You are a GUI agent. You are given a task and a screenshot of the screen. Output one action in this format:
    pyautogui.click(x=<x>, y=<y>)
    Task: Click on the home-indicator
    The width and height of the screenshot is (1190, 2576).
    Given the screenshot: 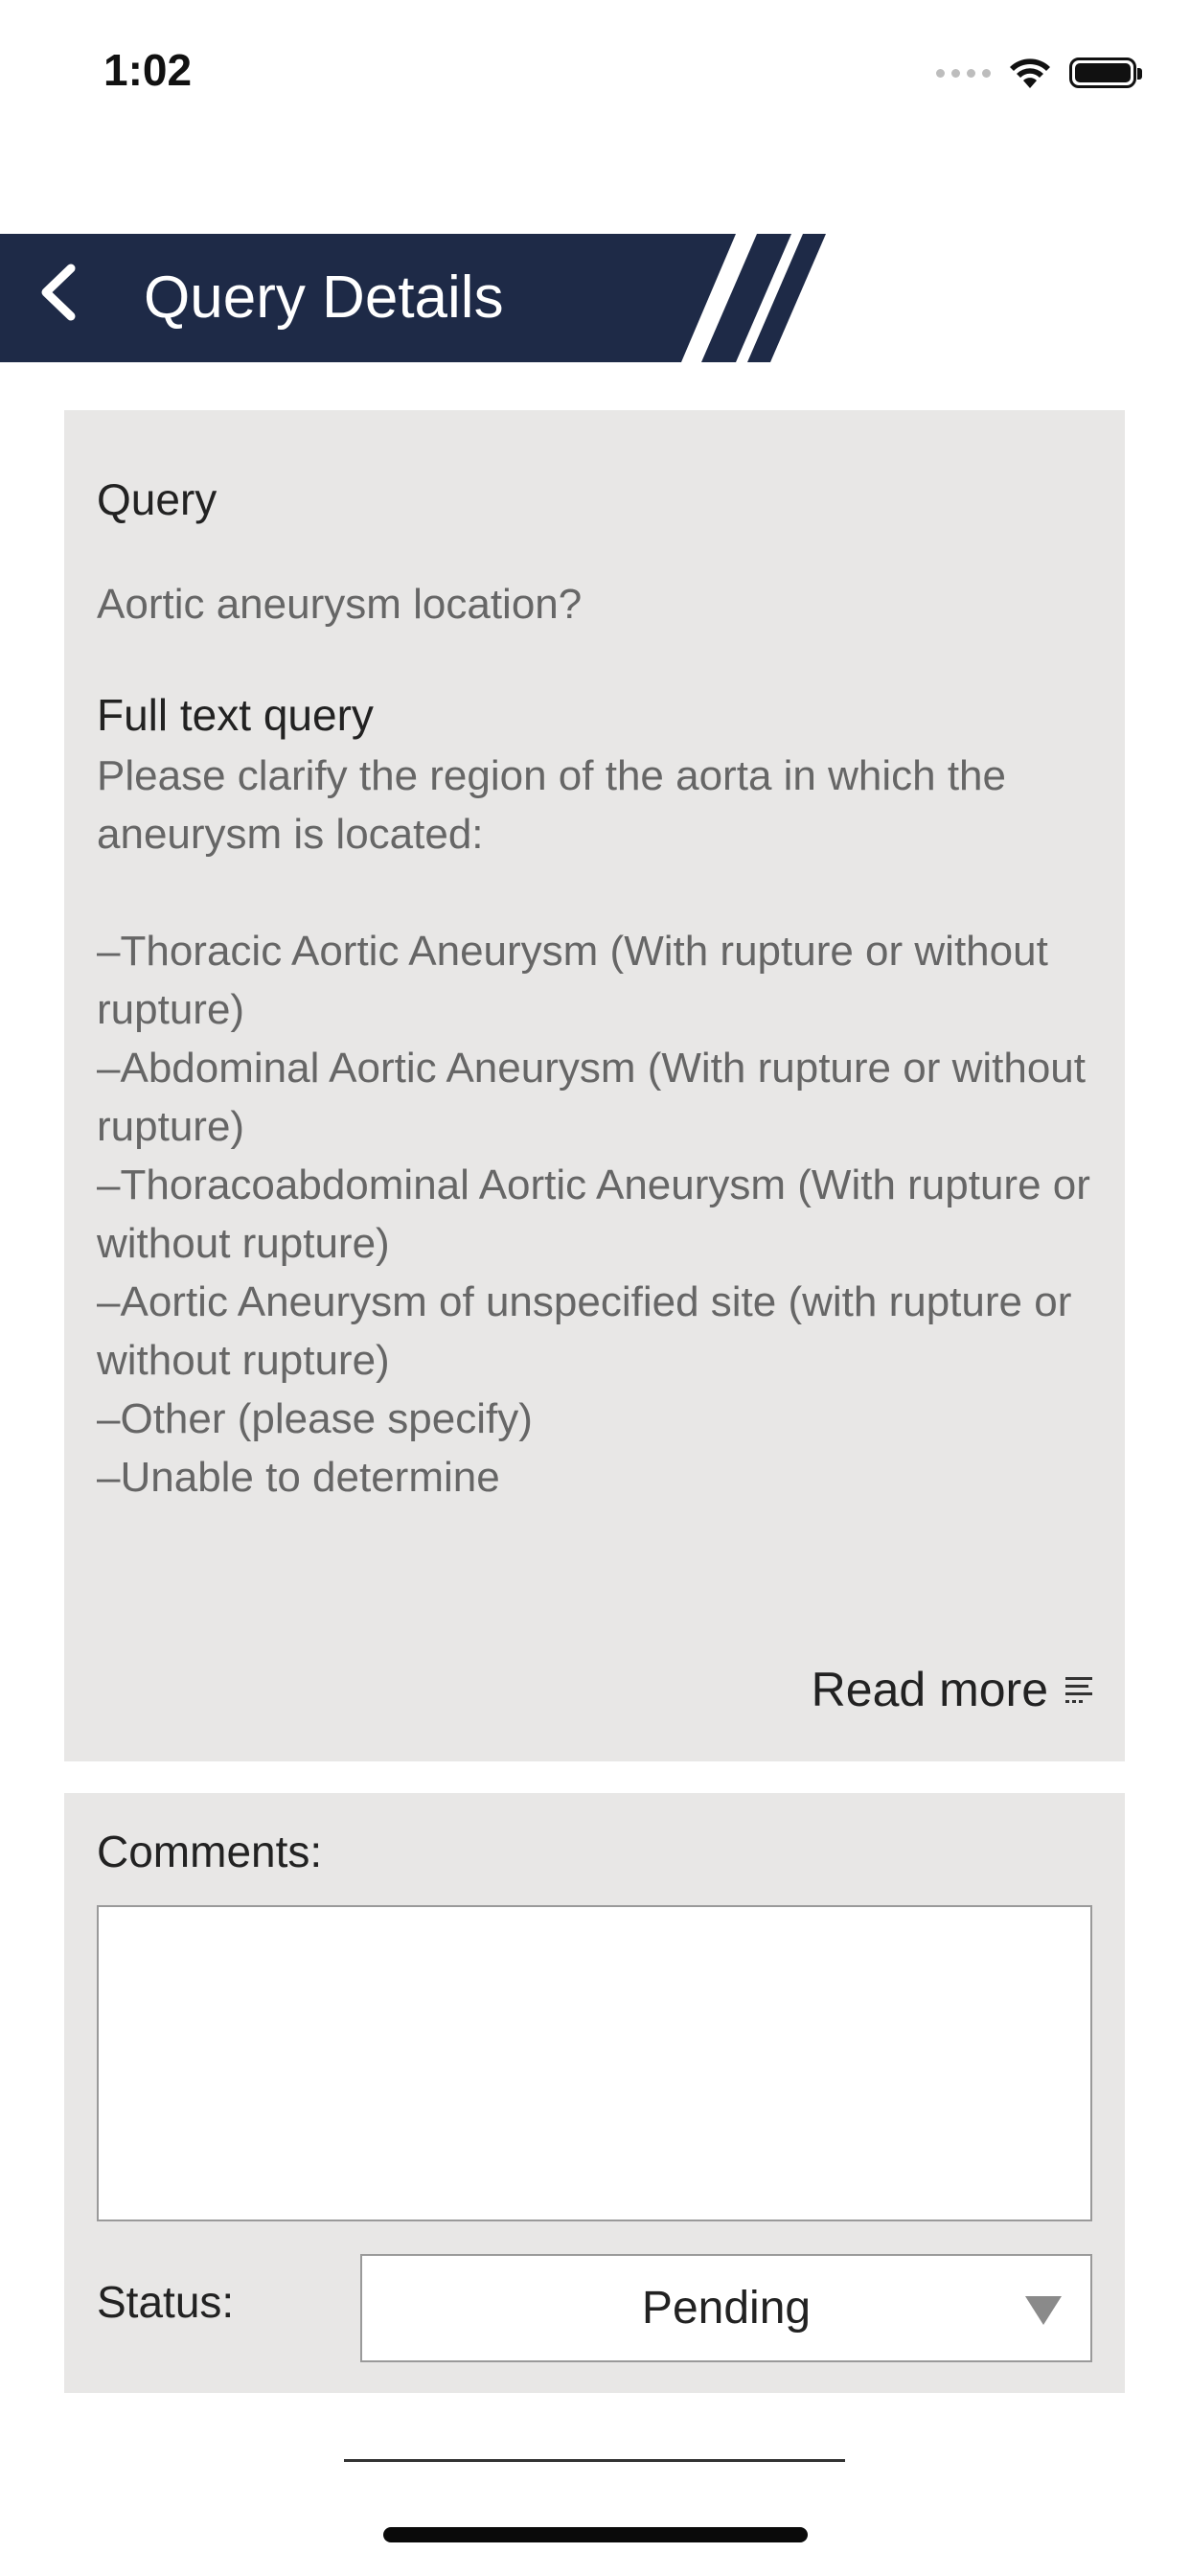 What is the action you would take?
    pyautogui.click(x=595, y=2534)
    